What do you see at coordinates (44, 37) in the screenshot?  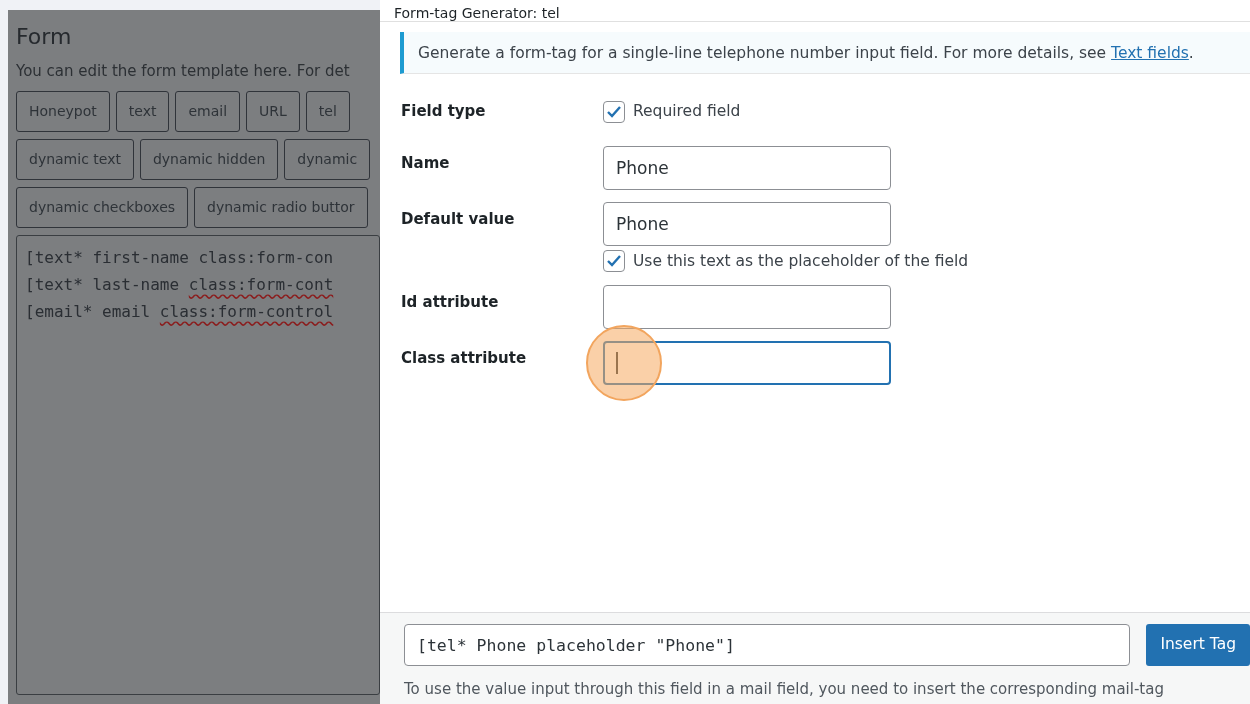 I see `page-heading: Form` at bounding box center [44, 37].